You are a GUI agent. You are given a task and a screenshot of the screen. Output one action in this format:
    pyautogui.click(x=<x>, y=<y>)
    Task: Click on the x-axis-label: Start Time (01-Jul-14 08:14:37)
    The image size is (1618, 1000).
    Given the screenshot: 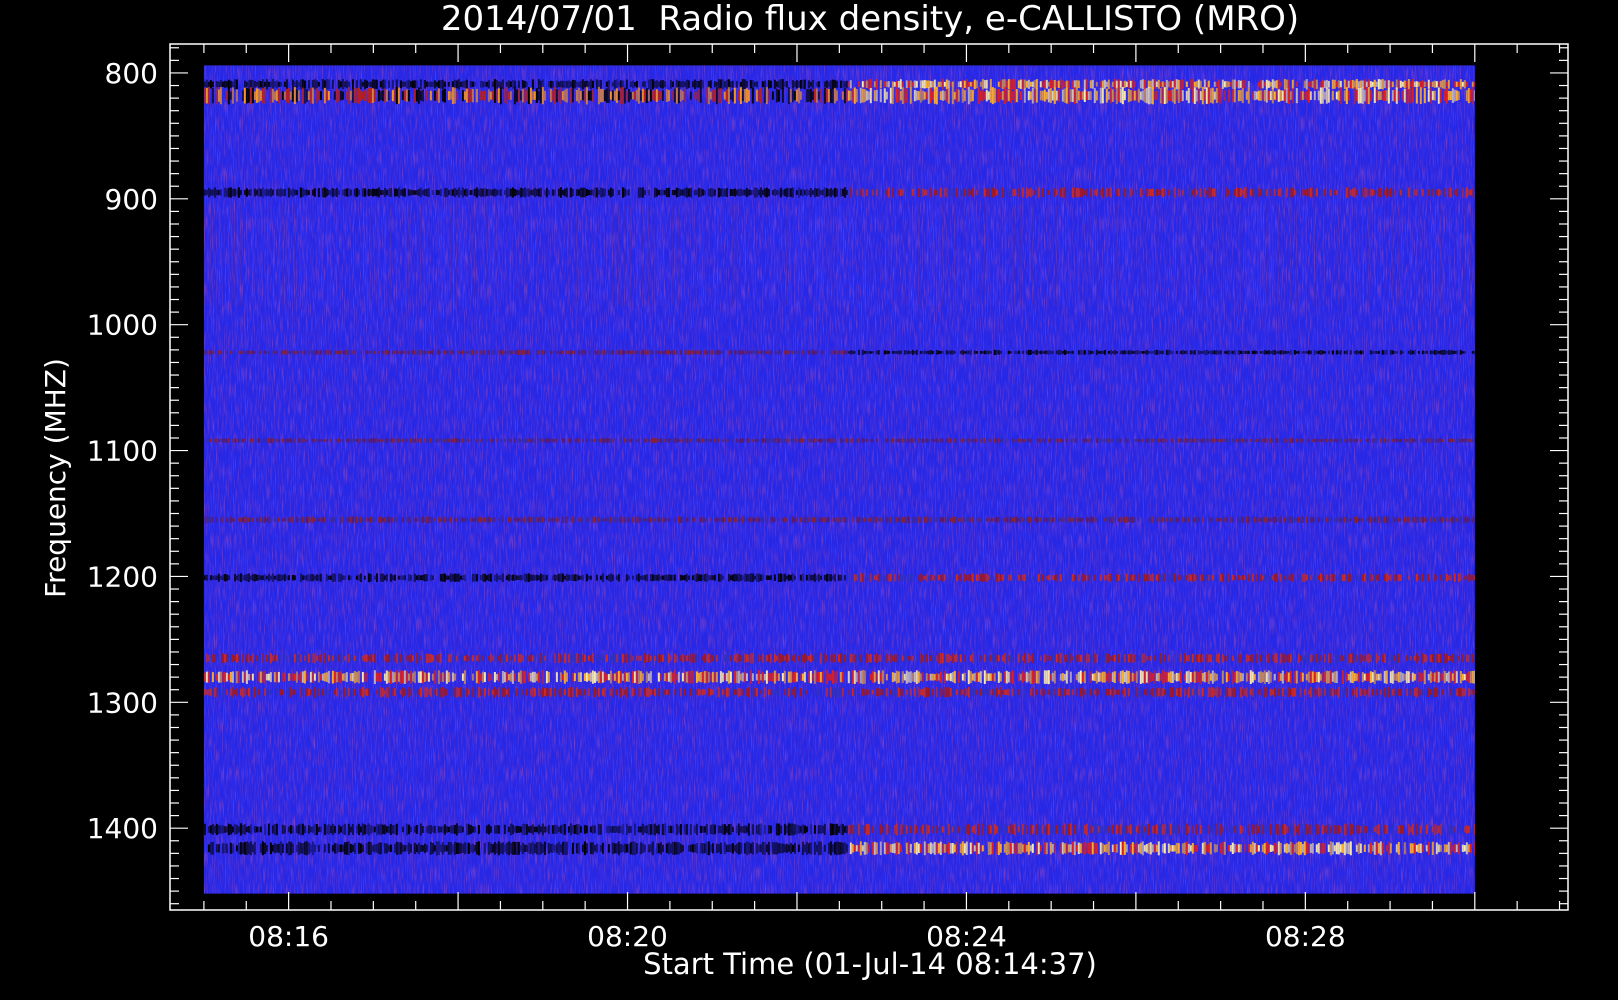 What is the action you would take?
    pyautogui.click(x=870, y=964)
    